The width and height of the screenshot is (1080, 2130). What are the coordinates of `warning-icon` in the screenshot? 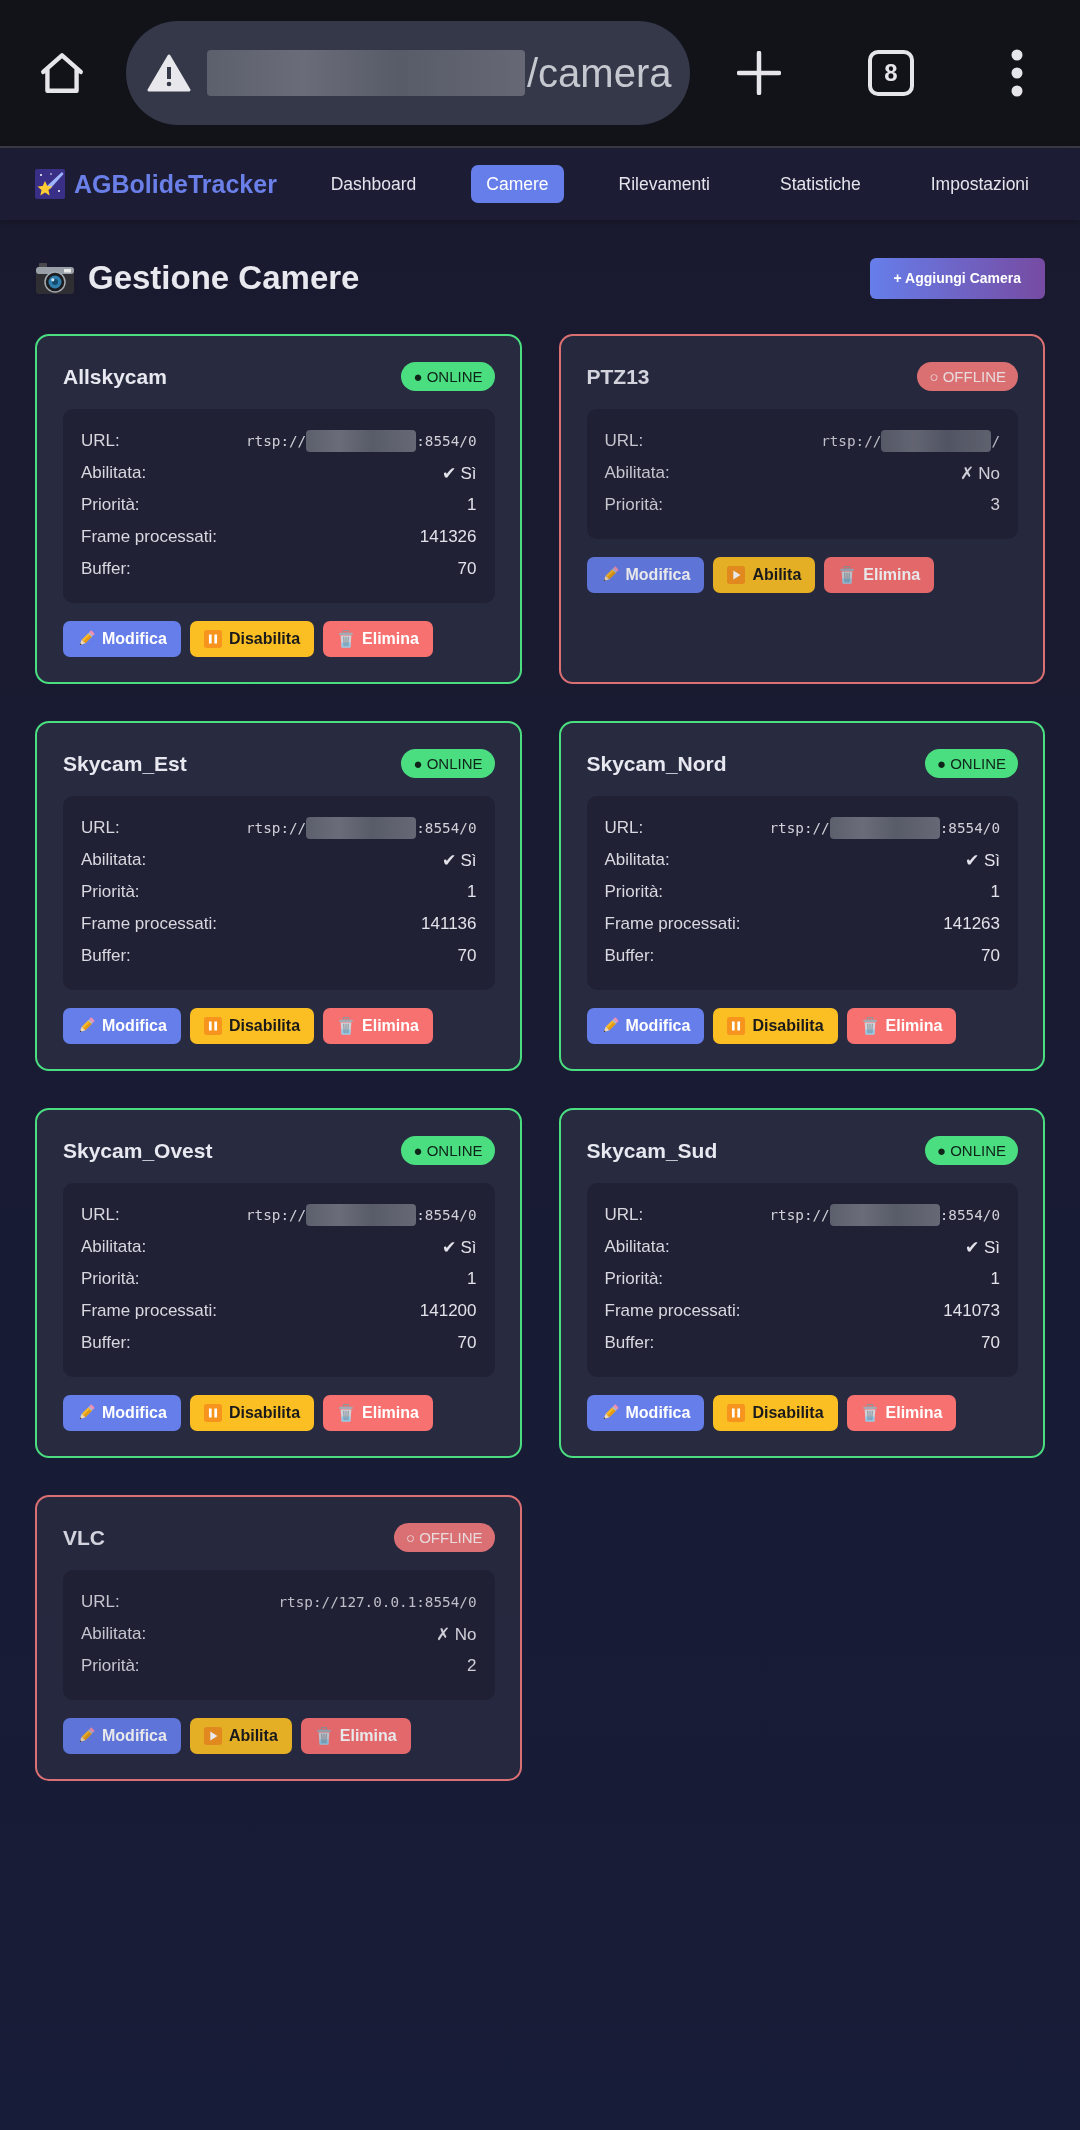 It's located at (169, 73).